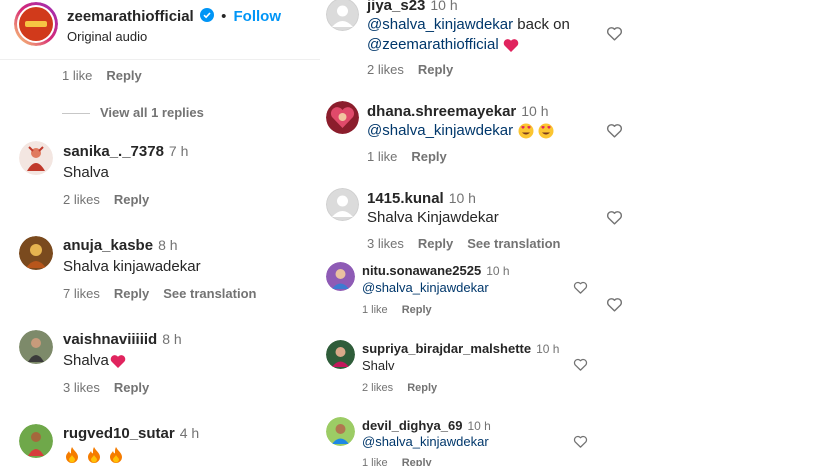  Describe the element at coordinates (113, 387) in the screenshot. I see `comment-meta: 3 likes Reply` at that location.